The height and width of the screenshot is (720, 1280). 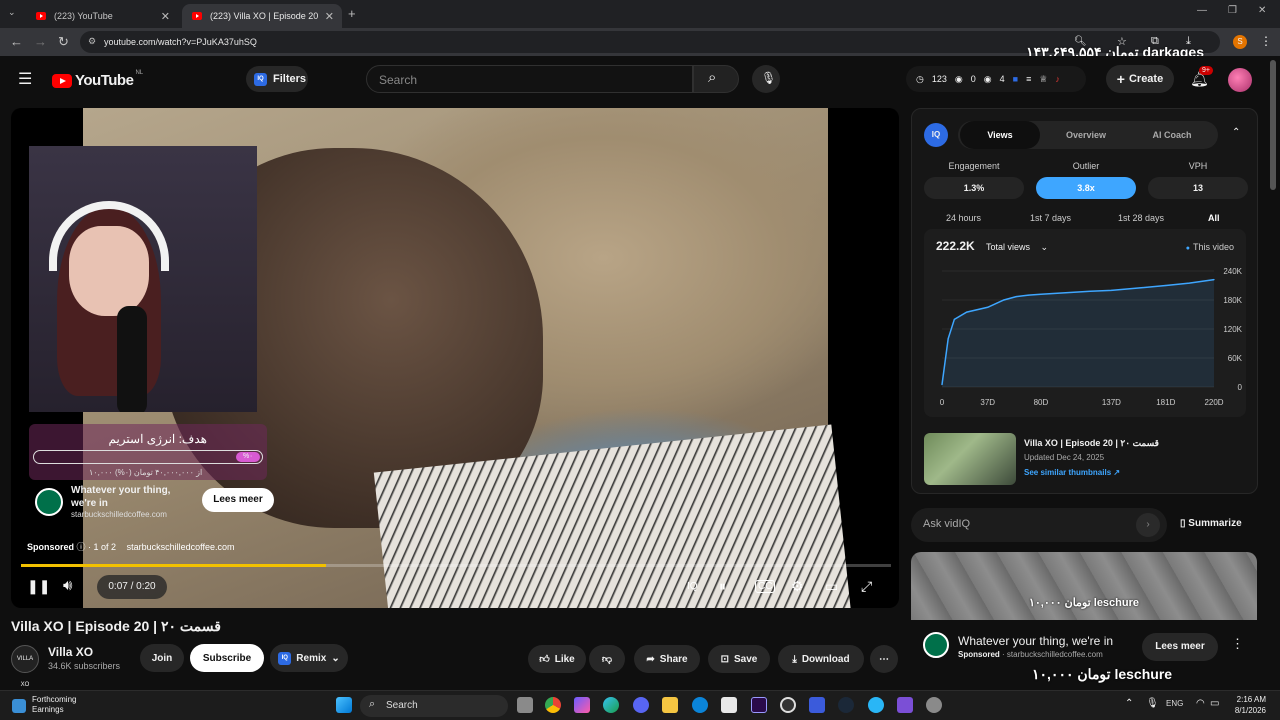 What do you see at coordinates (83, 16) in the screenshot?
I see `tab-title: (223) YouTube` at bounding box center [83, 16].